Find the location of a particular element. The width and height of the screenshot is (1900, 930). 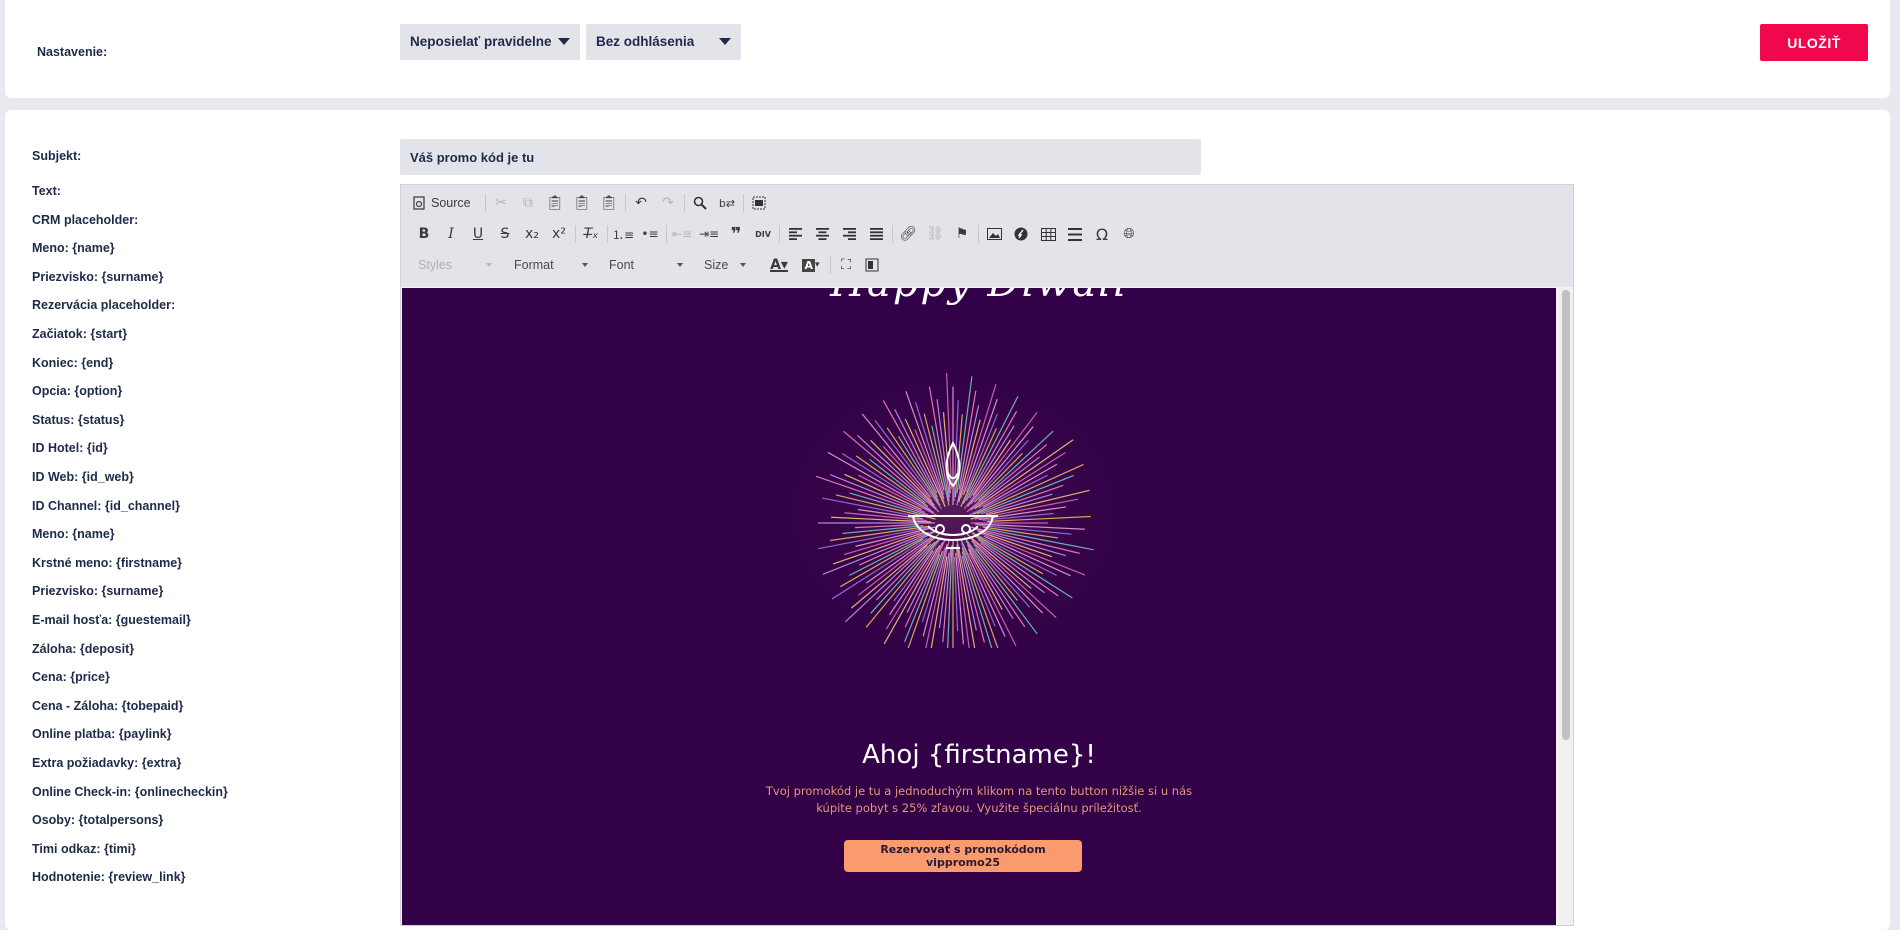

format-dropdown: Format is located at coordinates (553, 265).